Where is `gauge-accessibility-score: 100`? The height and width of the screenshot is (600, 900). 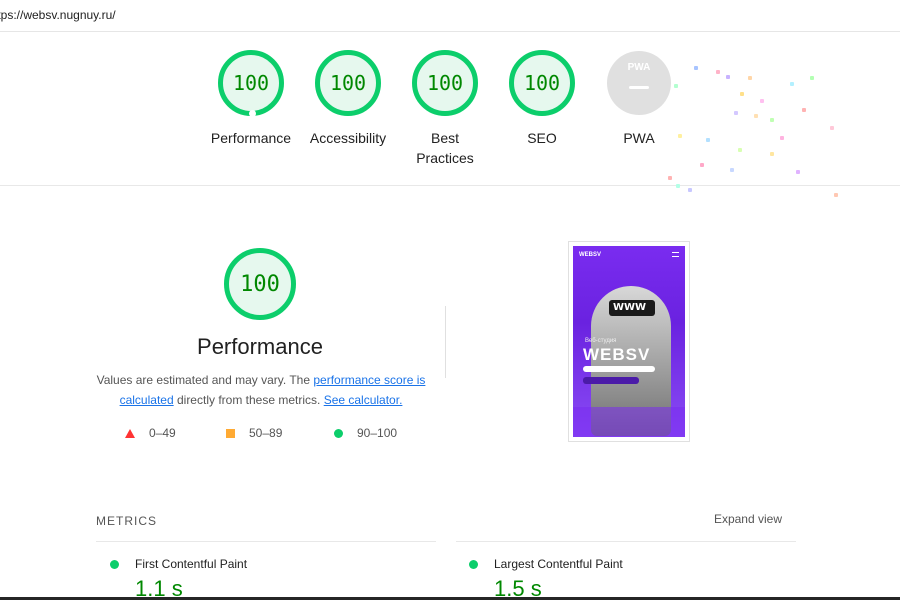
gauge-accessibility-score: 100 is located at coordinates (348, 83).